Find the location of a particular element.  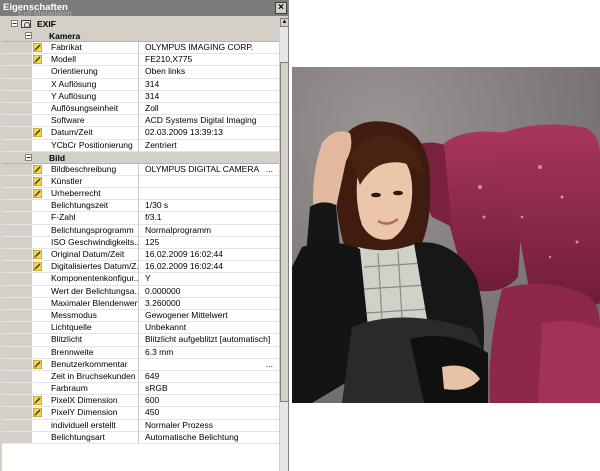

property-value: FE210,X775 is located at coordinates (210, 59).